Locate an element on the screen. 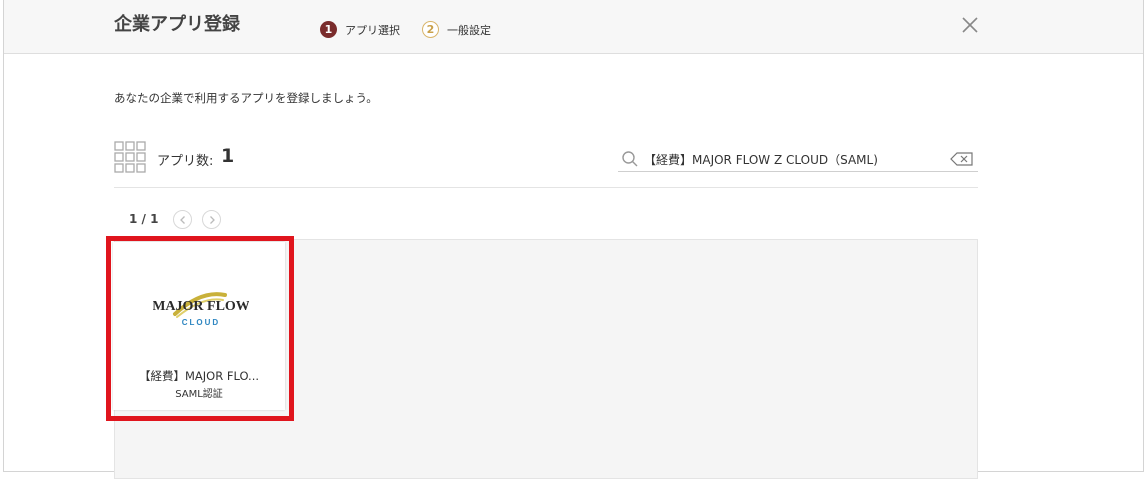  app-card: MAJOR FLOW CLOUD 【経費】MAJOR FLO... SAML認証 is located at coordinates (199, 326).